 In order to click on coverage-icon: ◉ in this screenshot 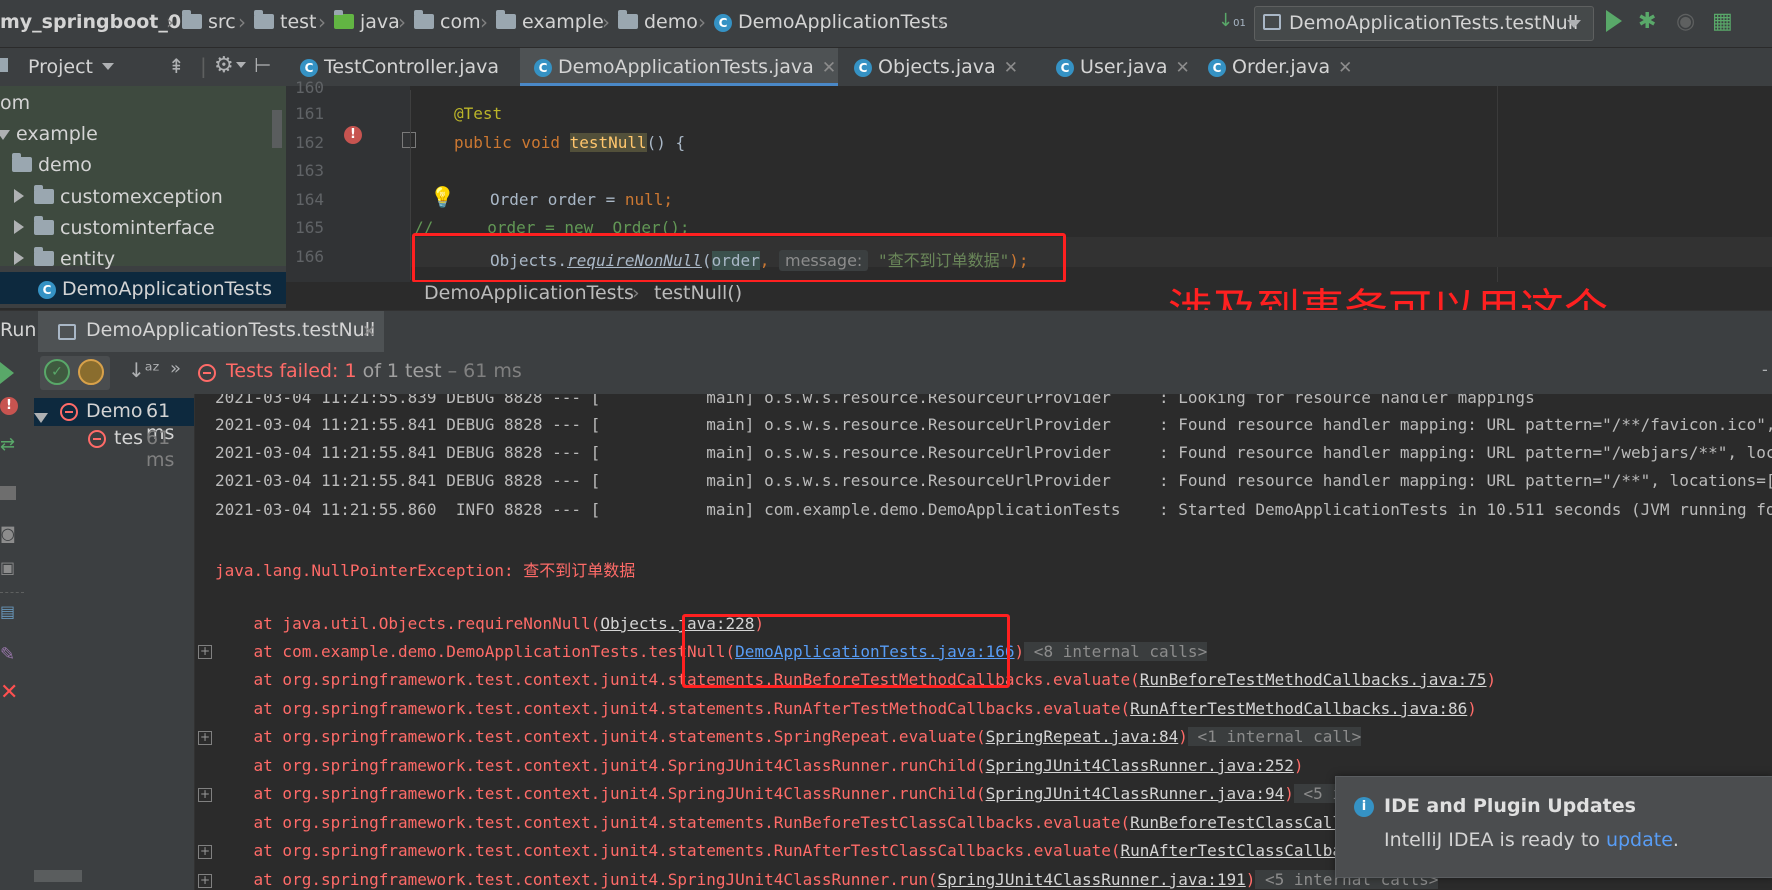, I will do `click(1685, 21)`.